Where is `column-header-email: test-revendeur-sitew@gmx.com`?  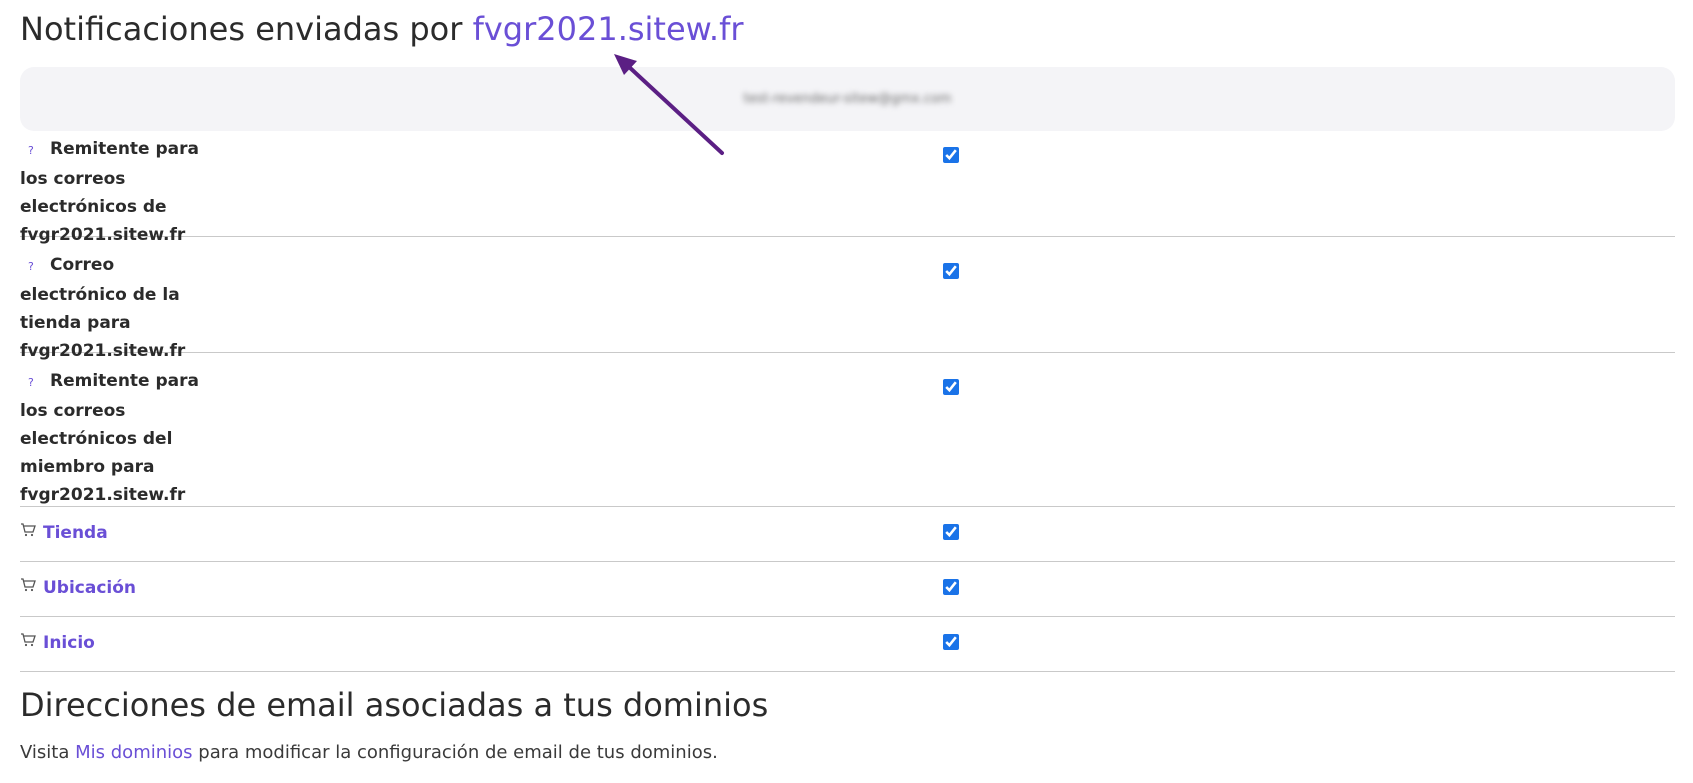
column-header-email: test-revendeur-sitew@gmx.com is located at coordinates (847, 99).